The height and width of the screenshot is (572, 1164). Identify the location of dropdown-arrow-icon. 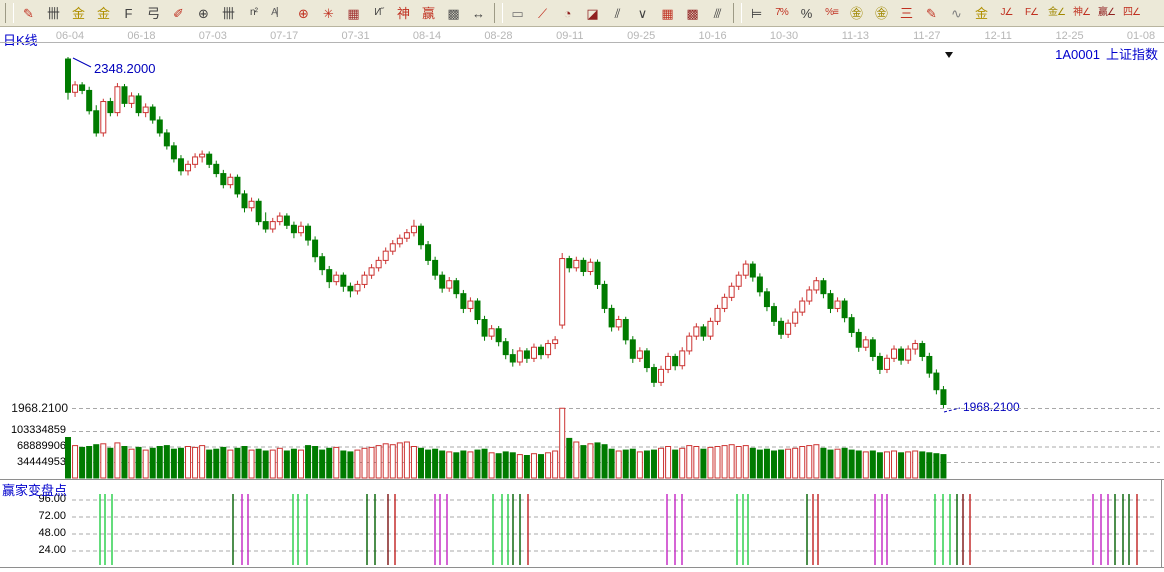
(949, 55).